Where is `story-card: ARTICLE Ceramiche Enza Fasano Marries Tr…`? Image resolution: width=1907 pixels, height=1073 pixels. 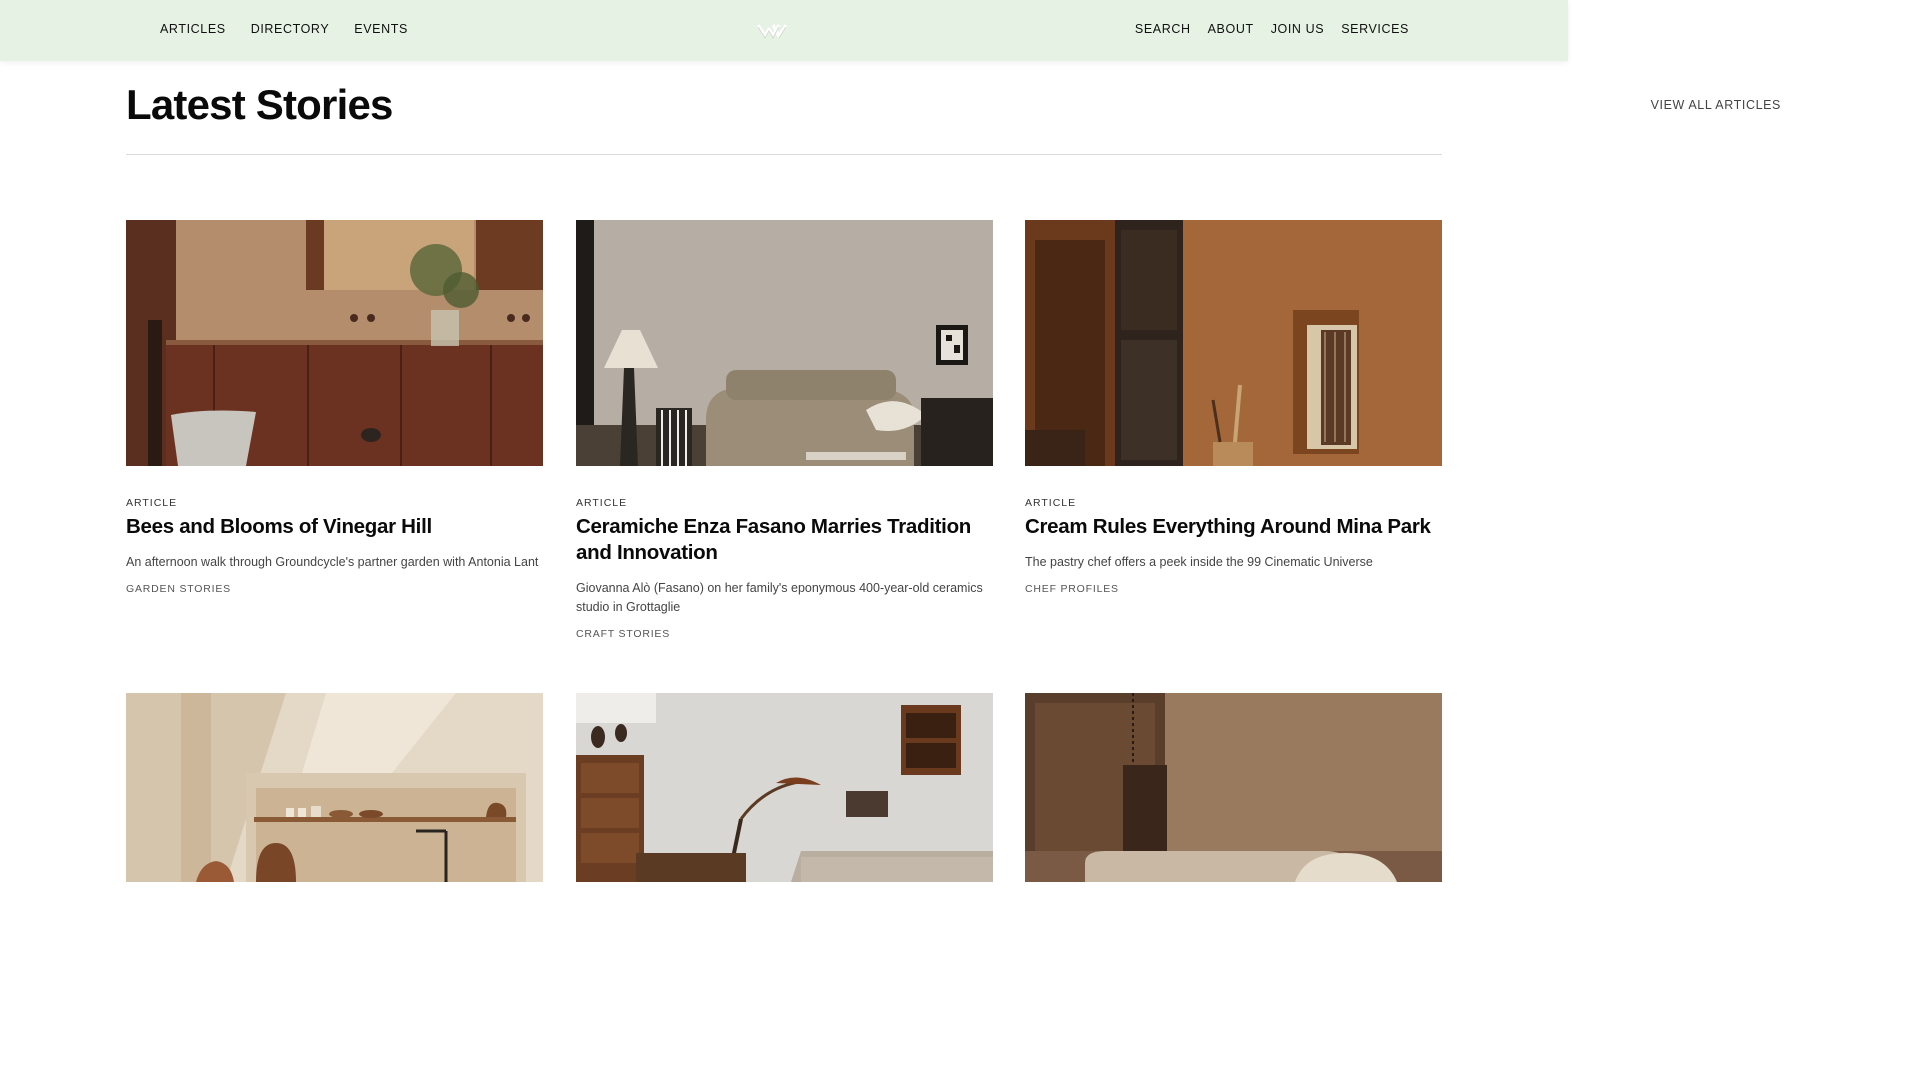 story-card: ARTICLE Ceramiche Enza Fasano Marries Tr… is located at coordinates (784, 430).